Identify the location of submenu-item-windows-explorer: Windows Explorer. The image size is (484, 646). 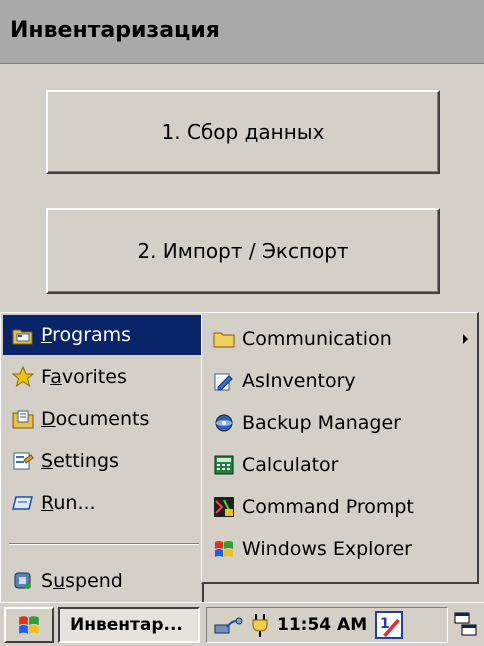
(340, 549).